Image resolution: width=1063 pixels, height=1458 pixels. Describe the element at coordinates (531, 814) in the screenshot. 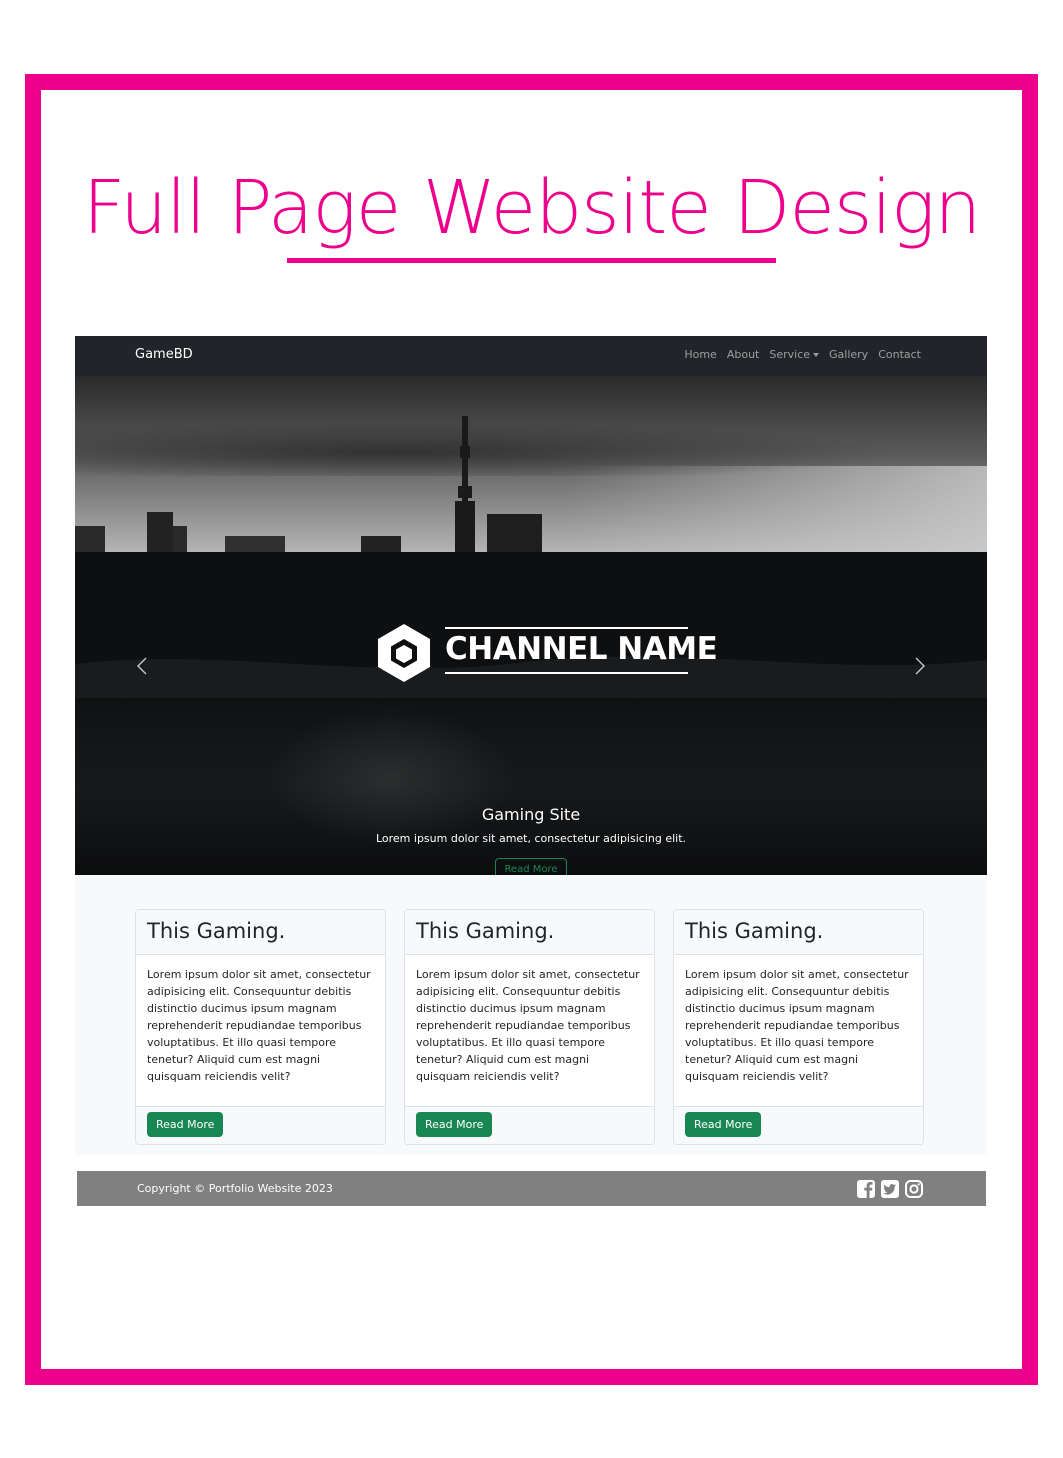

I see `caption-title: Gaming Site` at that location.